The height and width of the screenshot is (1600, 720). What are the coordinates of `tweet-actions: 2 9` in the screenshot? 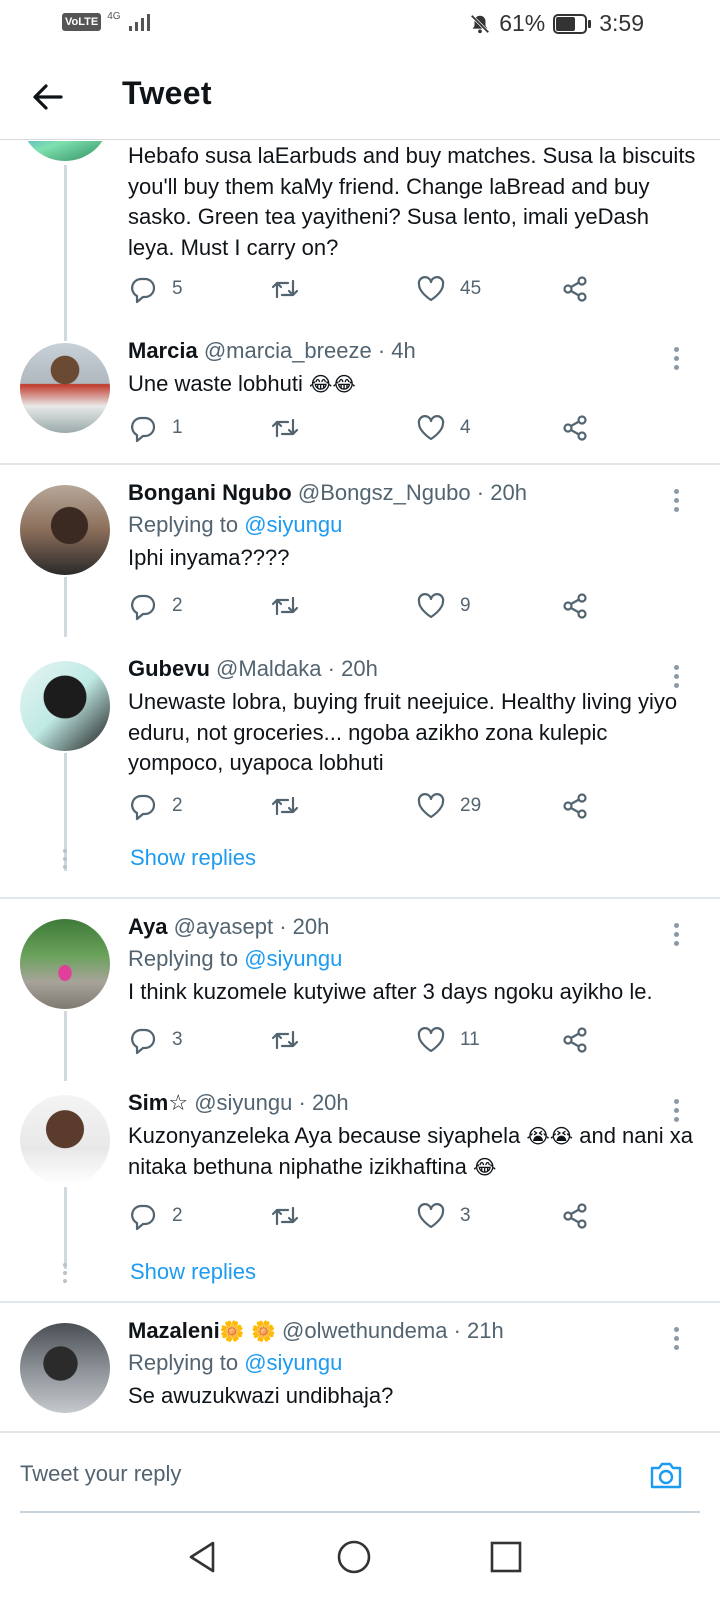 It's located at (368, 608).